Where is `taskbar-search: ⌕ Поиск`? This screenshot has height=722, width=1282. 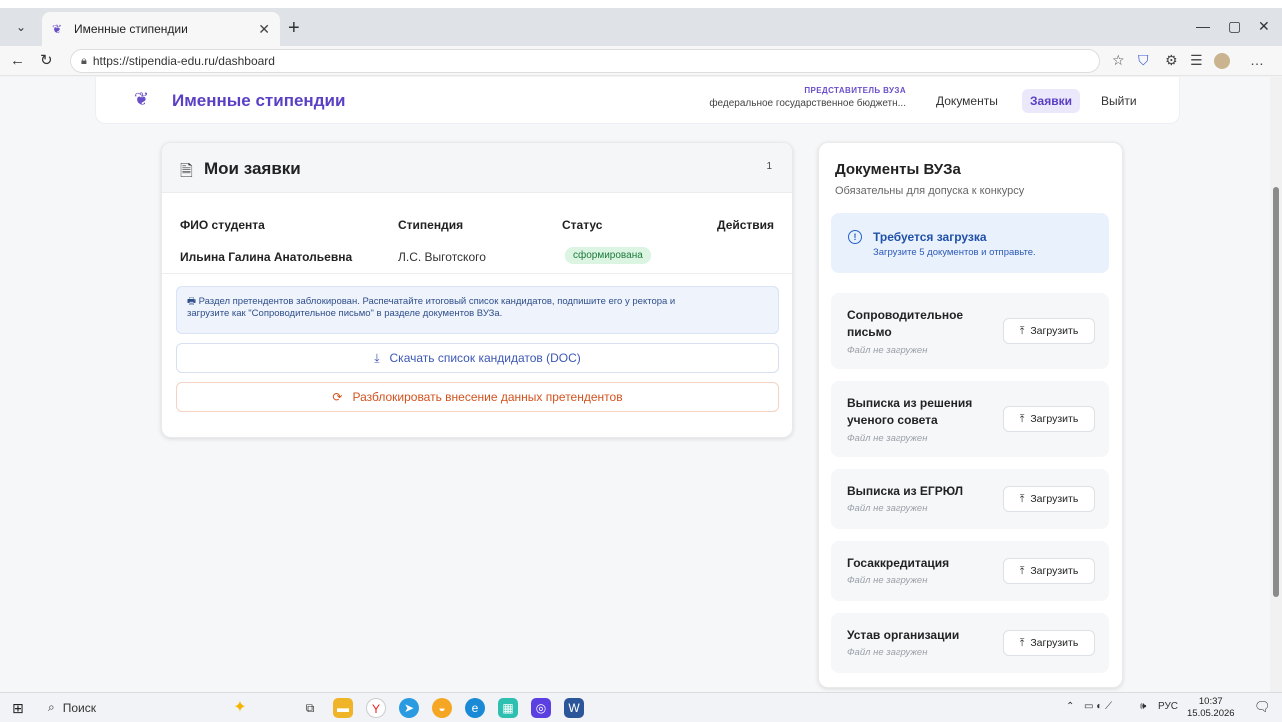
taskbar-search: ⌕ Поиск is located at coordinates (72, 707).